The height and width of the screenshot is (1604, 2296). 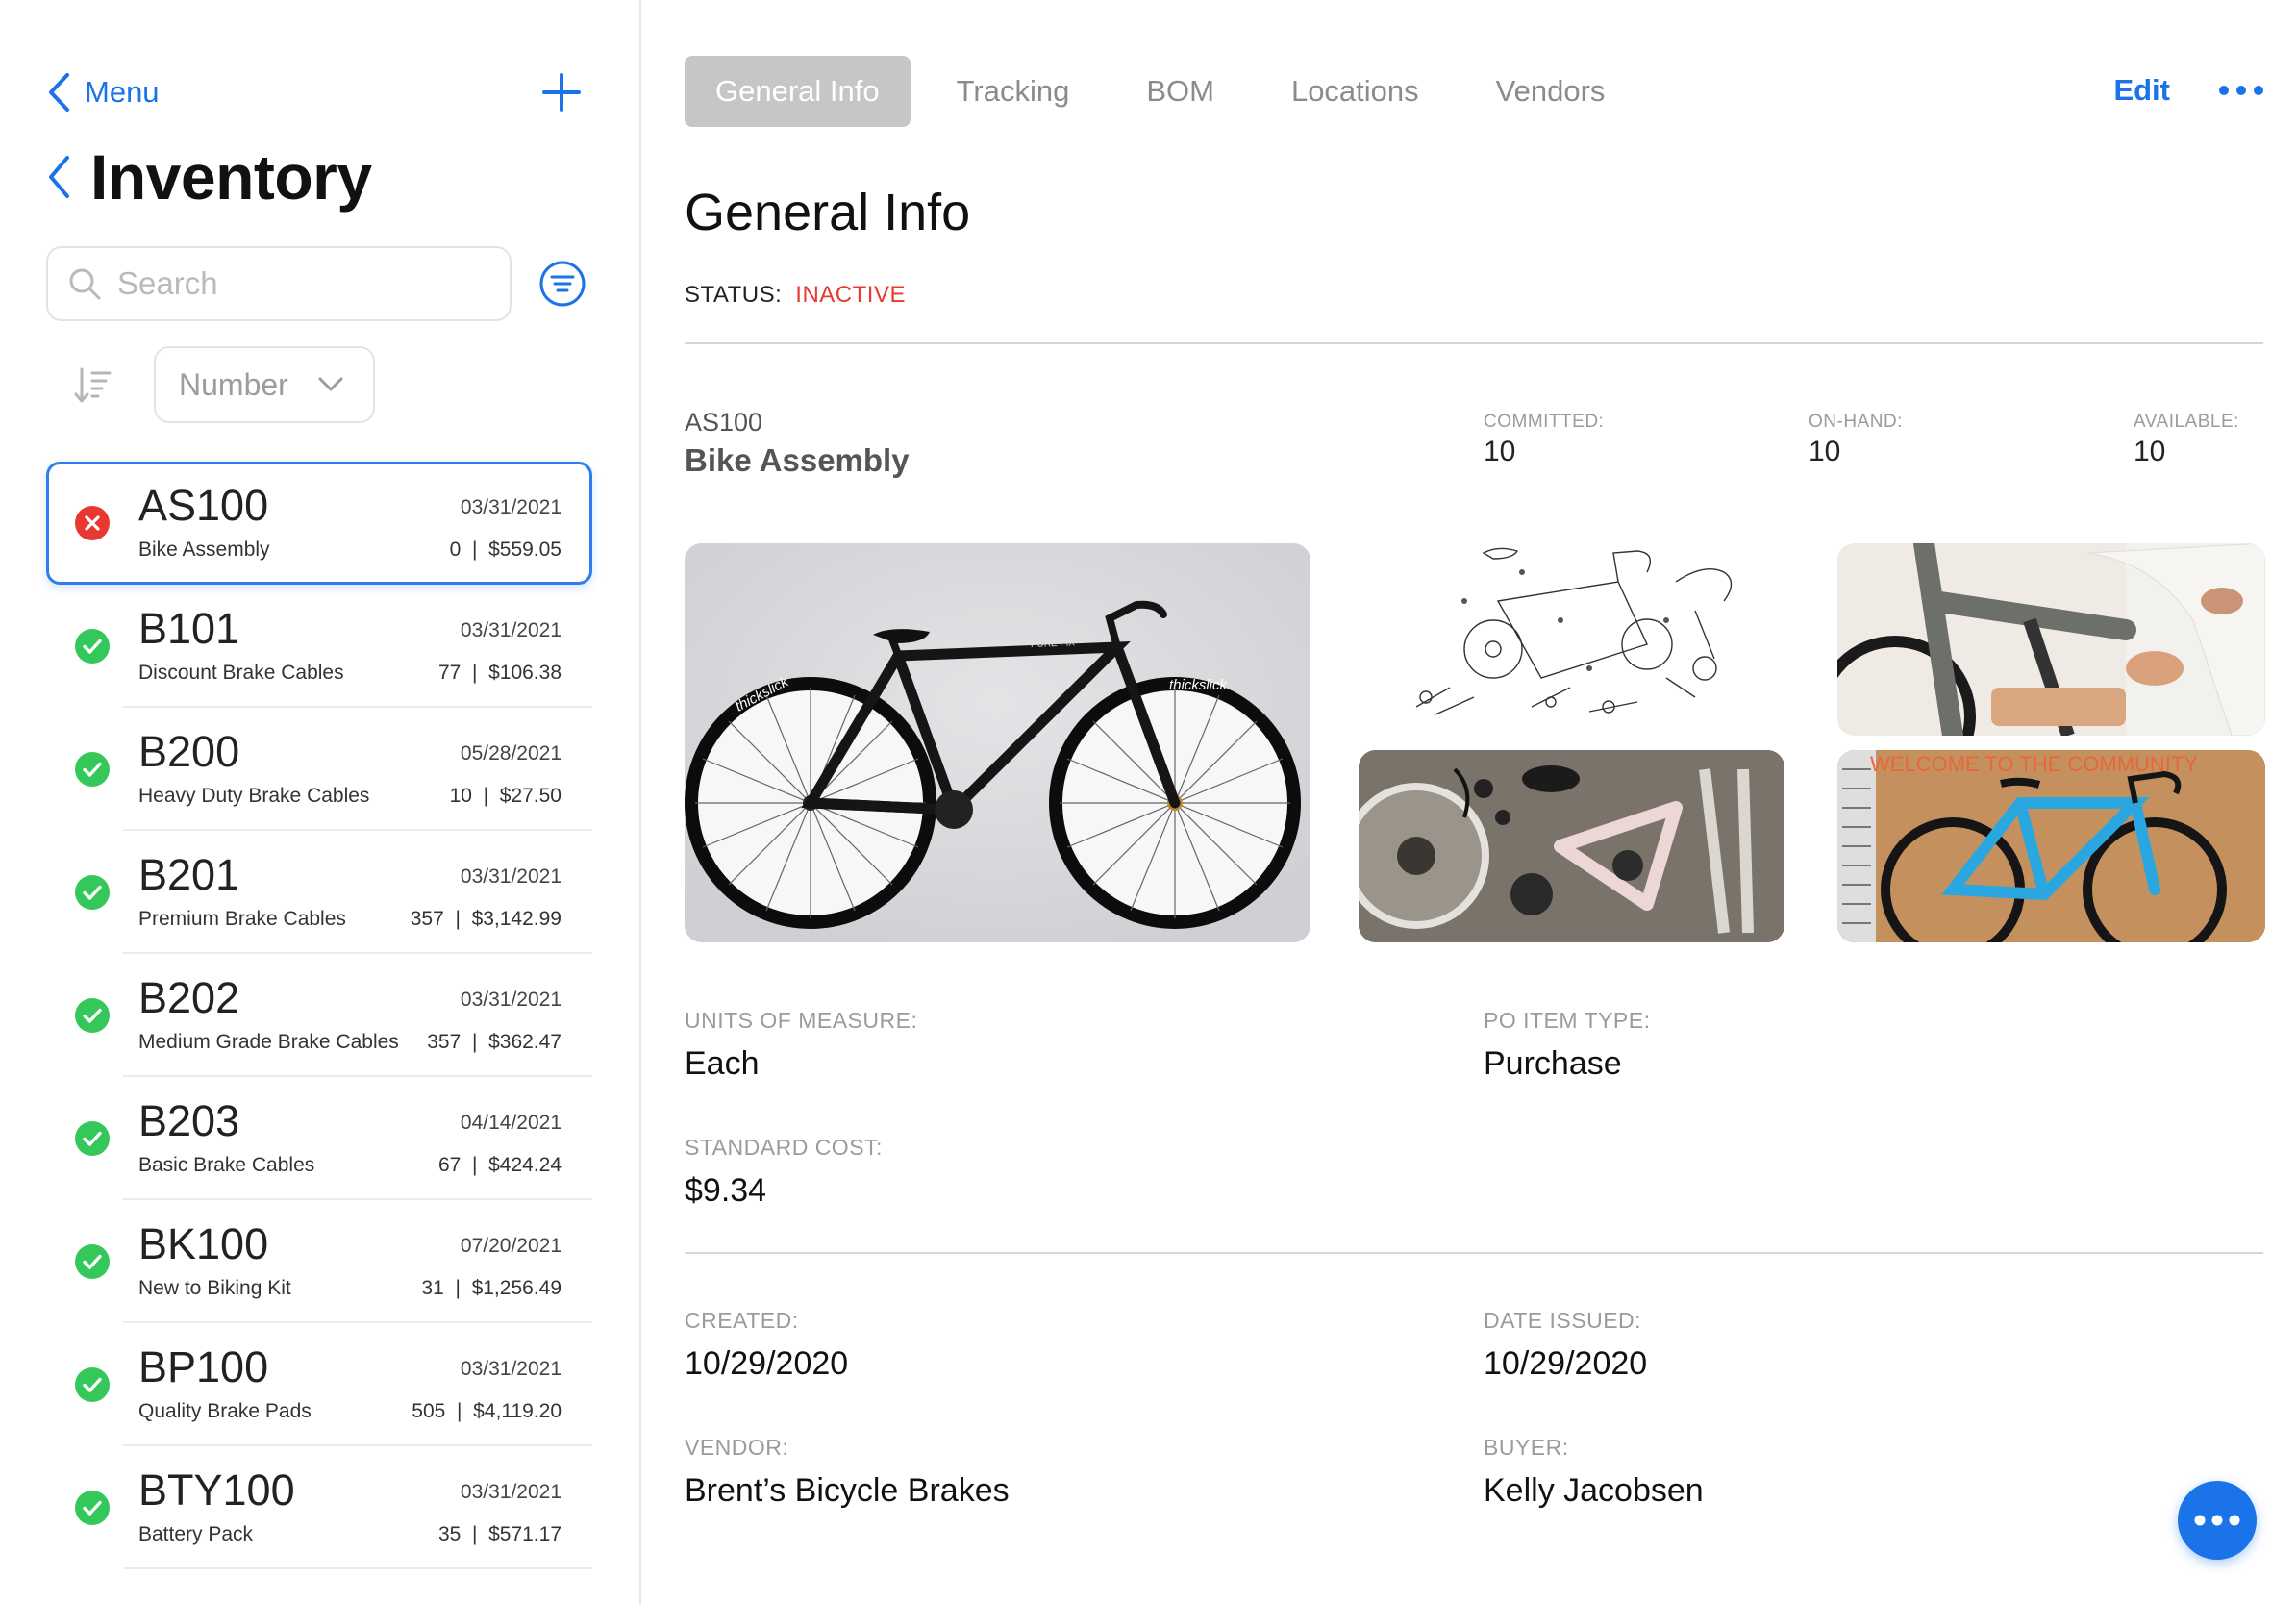 I want to click on parts-photo, so click(x=1571, y=846).